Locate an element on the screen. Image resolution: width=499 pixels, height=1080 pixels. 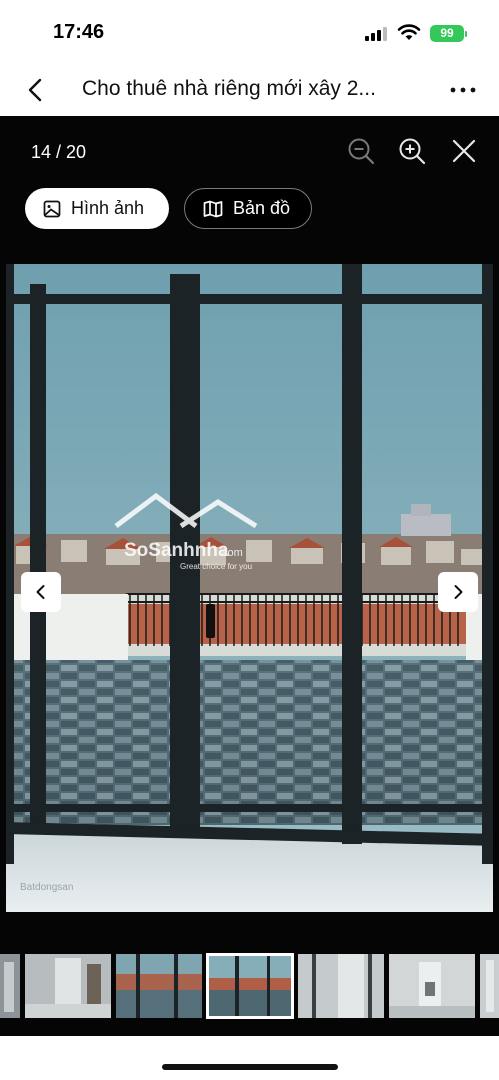
close-icon is located at coordinates (464, 151).